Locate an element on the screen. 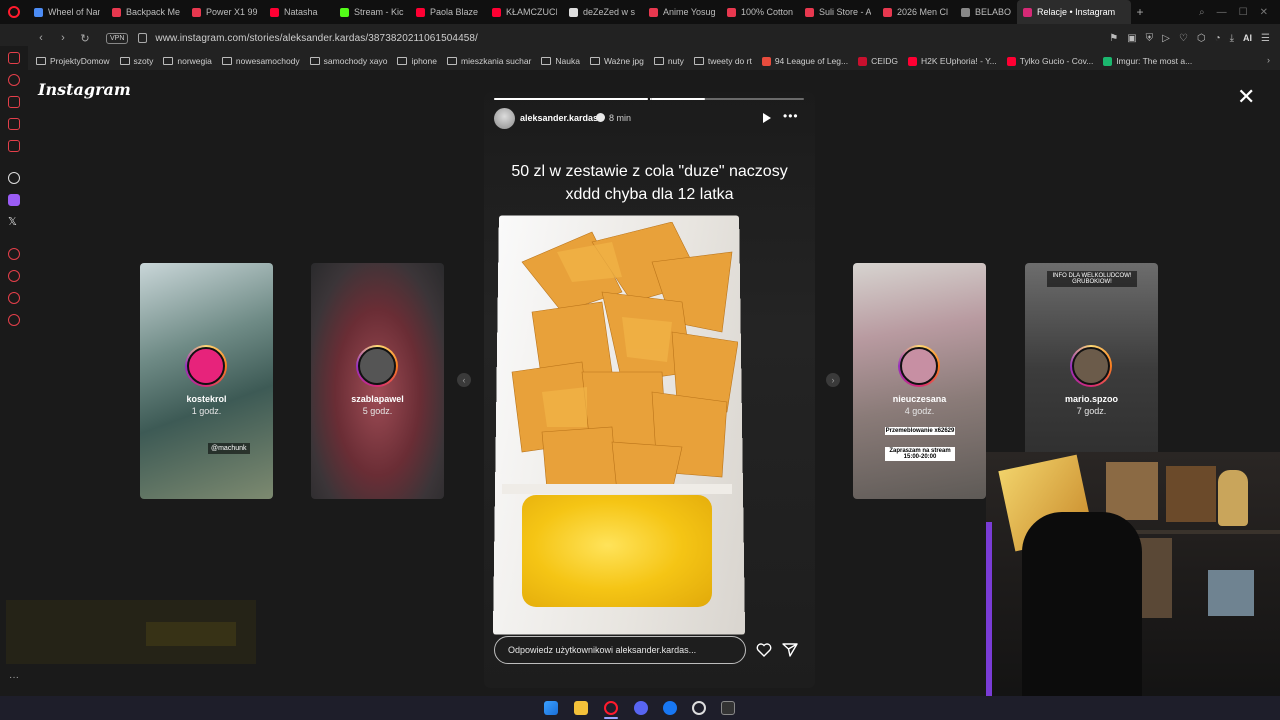 The image size is (1280, 720). sidebar-more-icon: ··· is located at coordinates (14, 677).